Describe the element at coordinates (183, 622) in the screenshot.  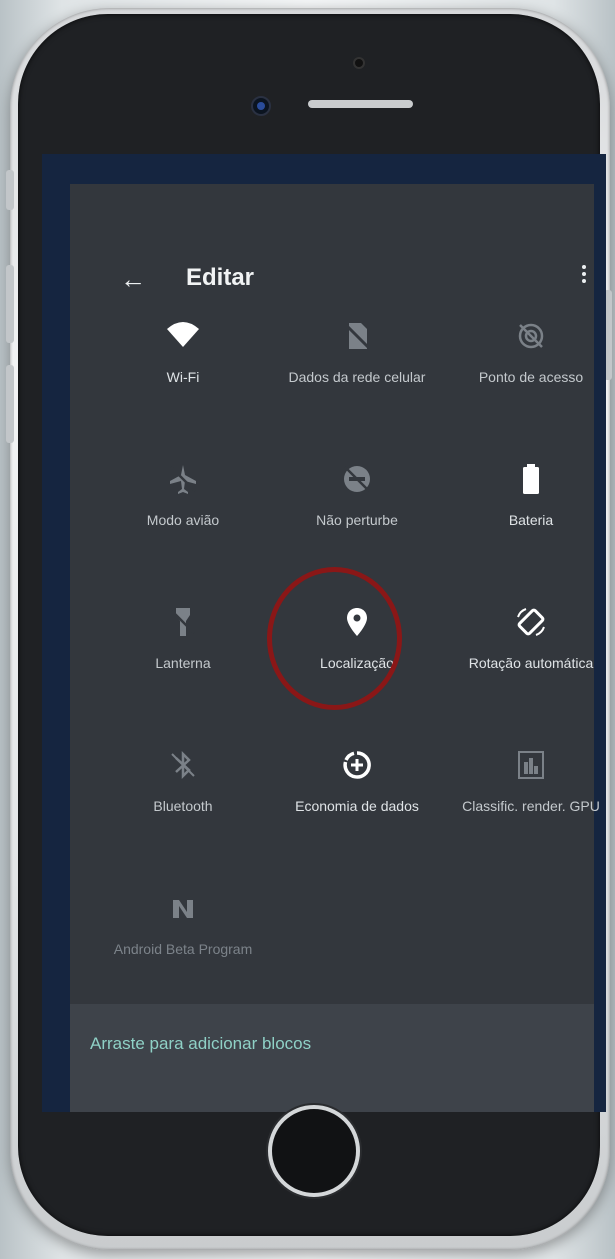
I see `flashlight-icon` at that location.